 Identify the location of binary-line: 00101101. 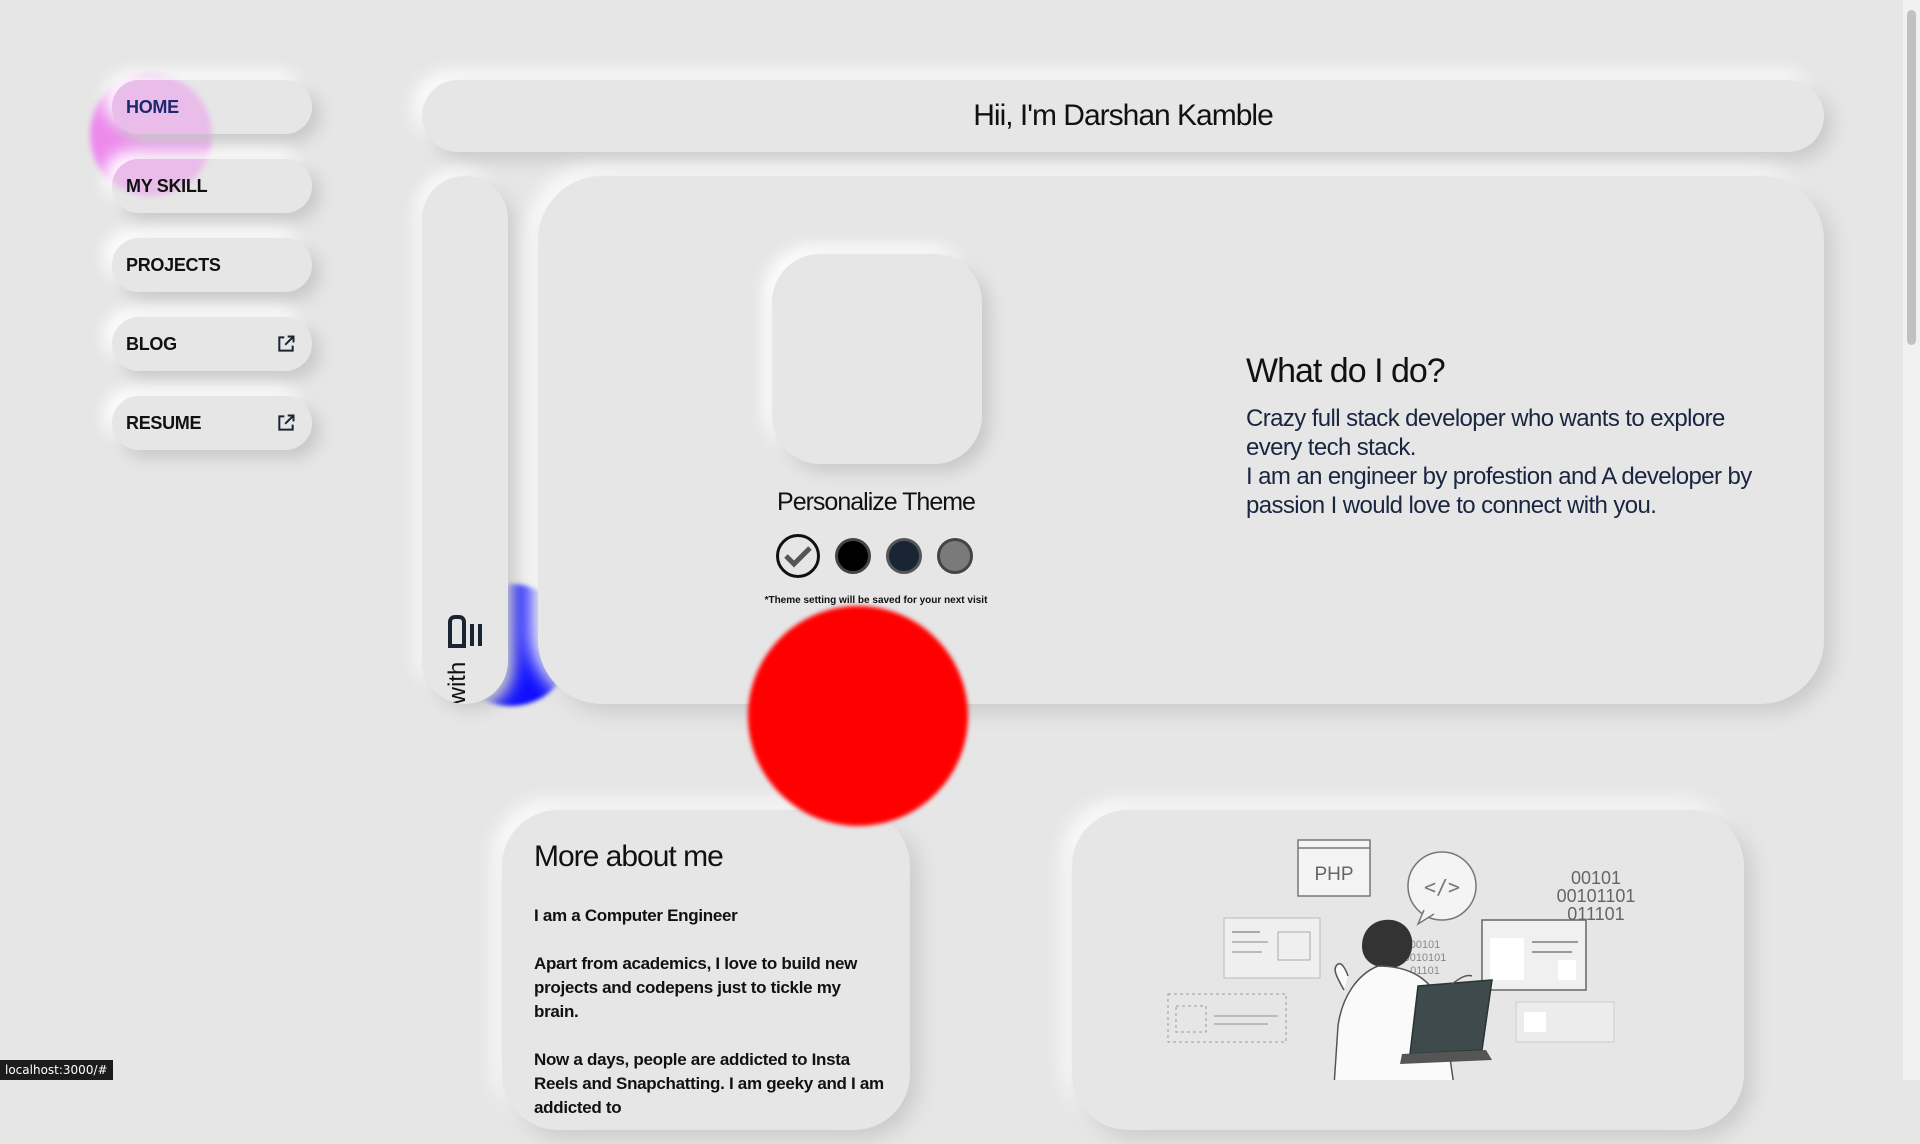
(1596, 896).